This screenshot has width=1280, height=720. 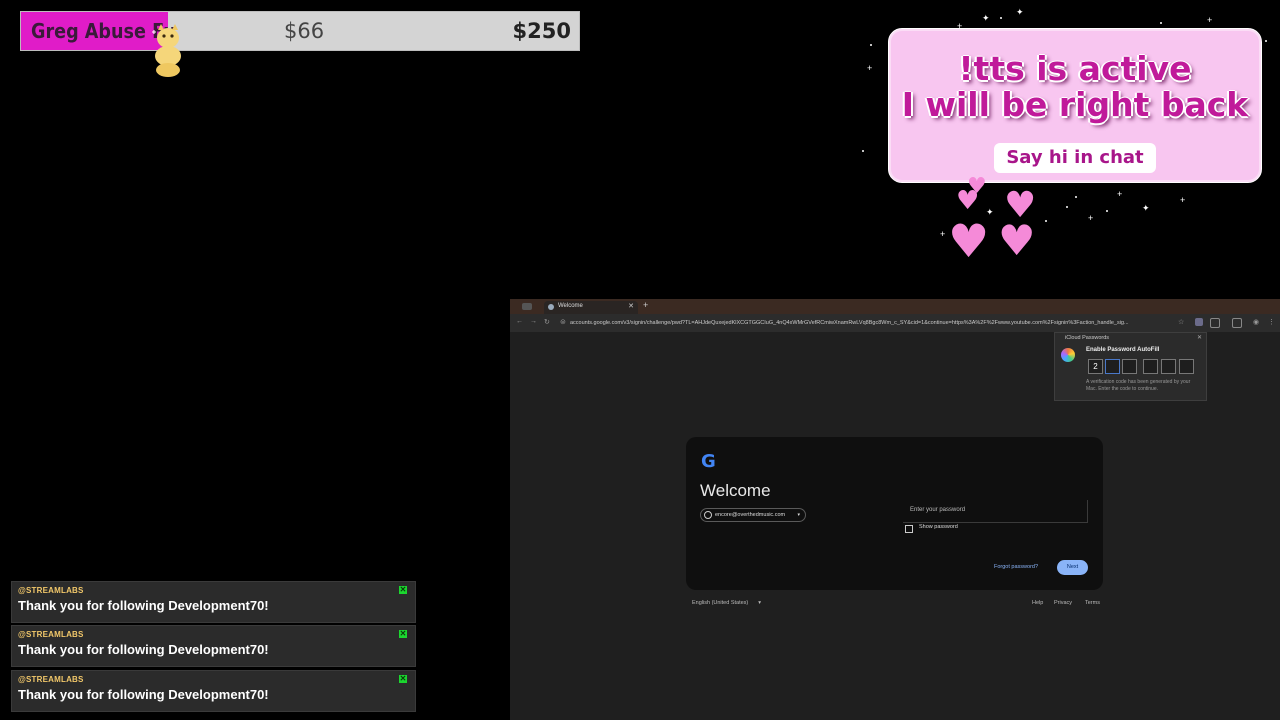 What do you see at coordinates (750, 515) in the screenshot?
I see `account-email: encore@overthedmusic.com` at bounding box center [750, 515].